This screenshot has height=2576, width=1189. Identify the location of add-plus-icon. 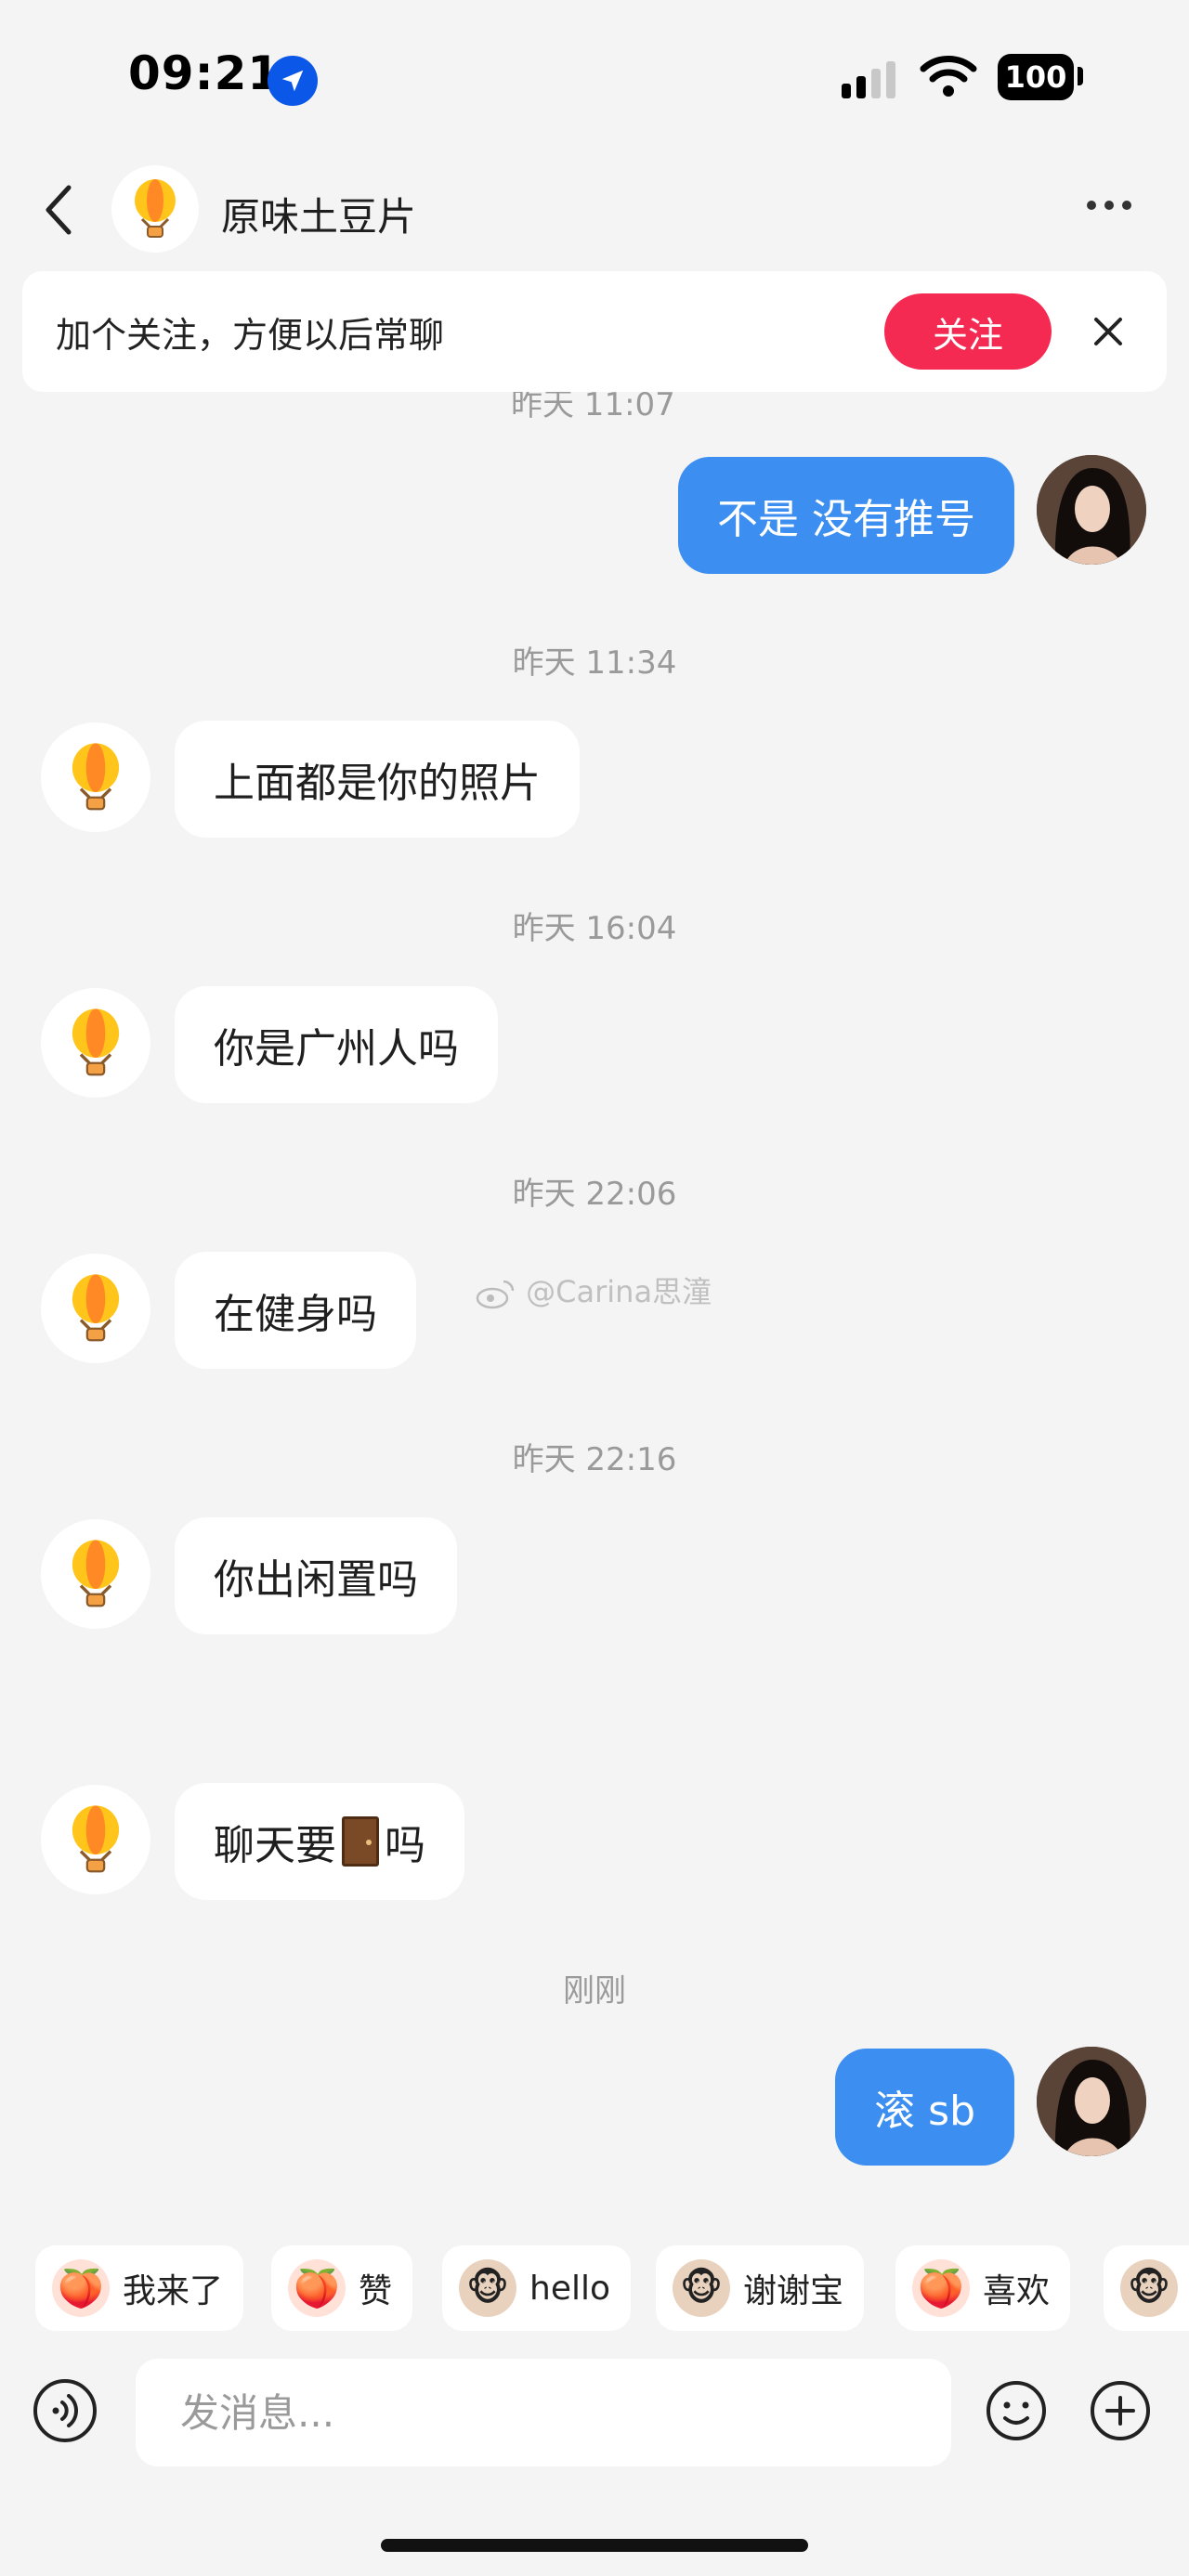
(1120, 2410).